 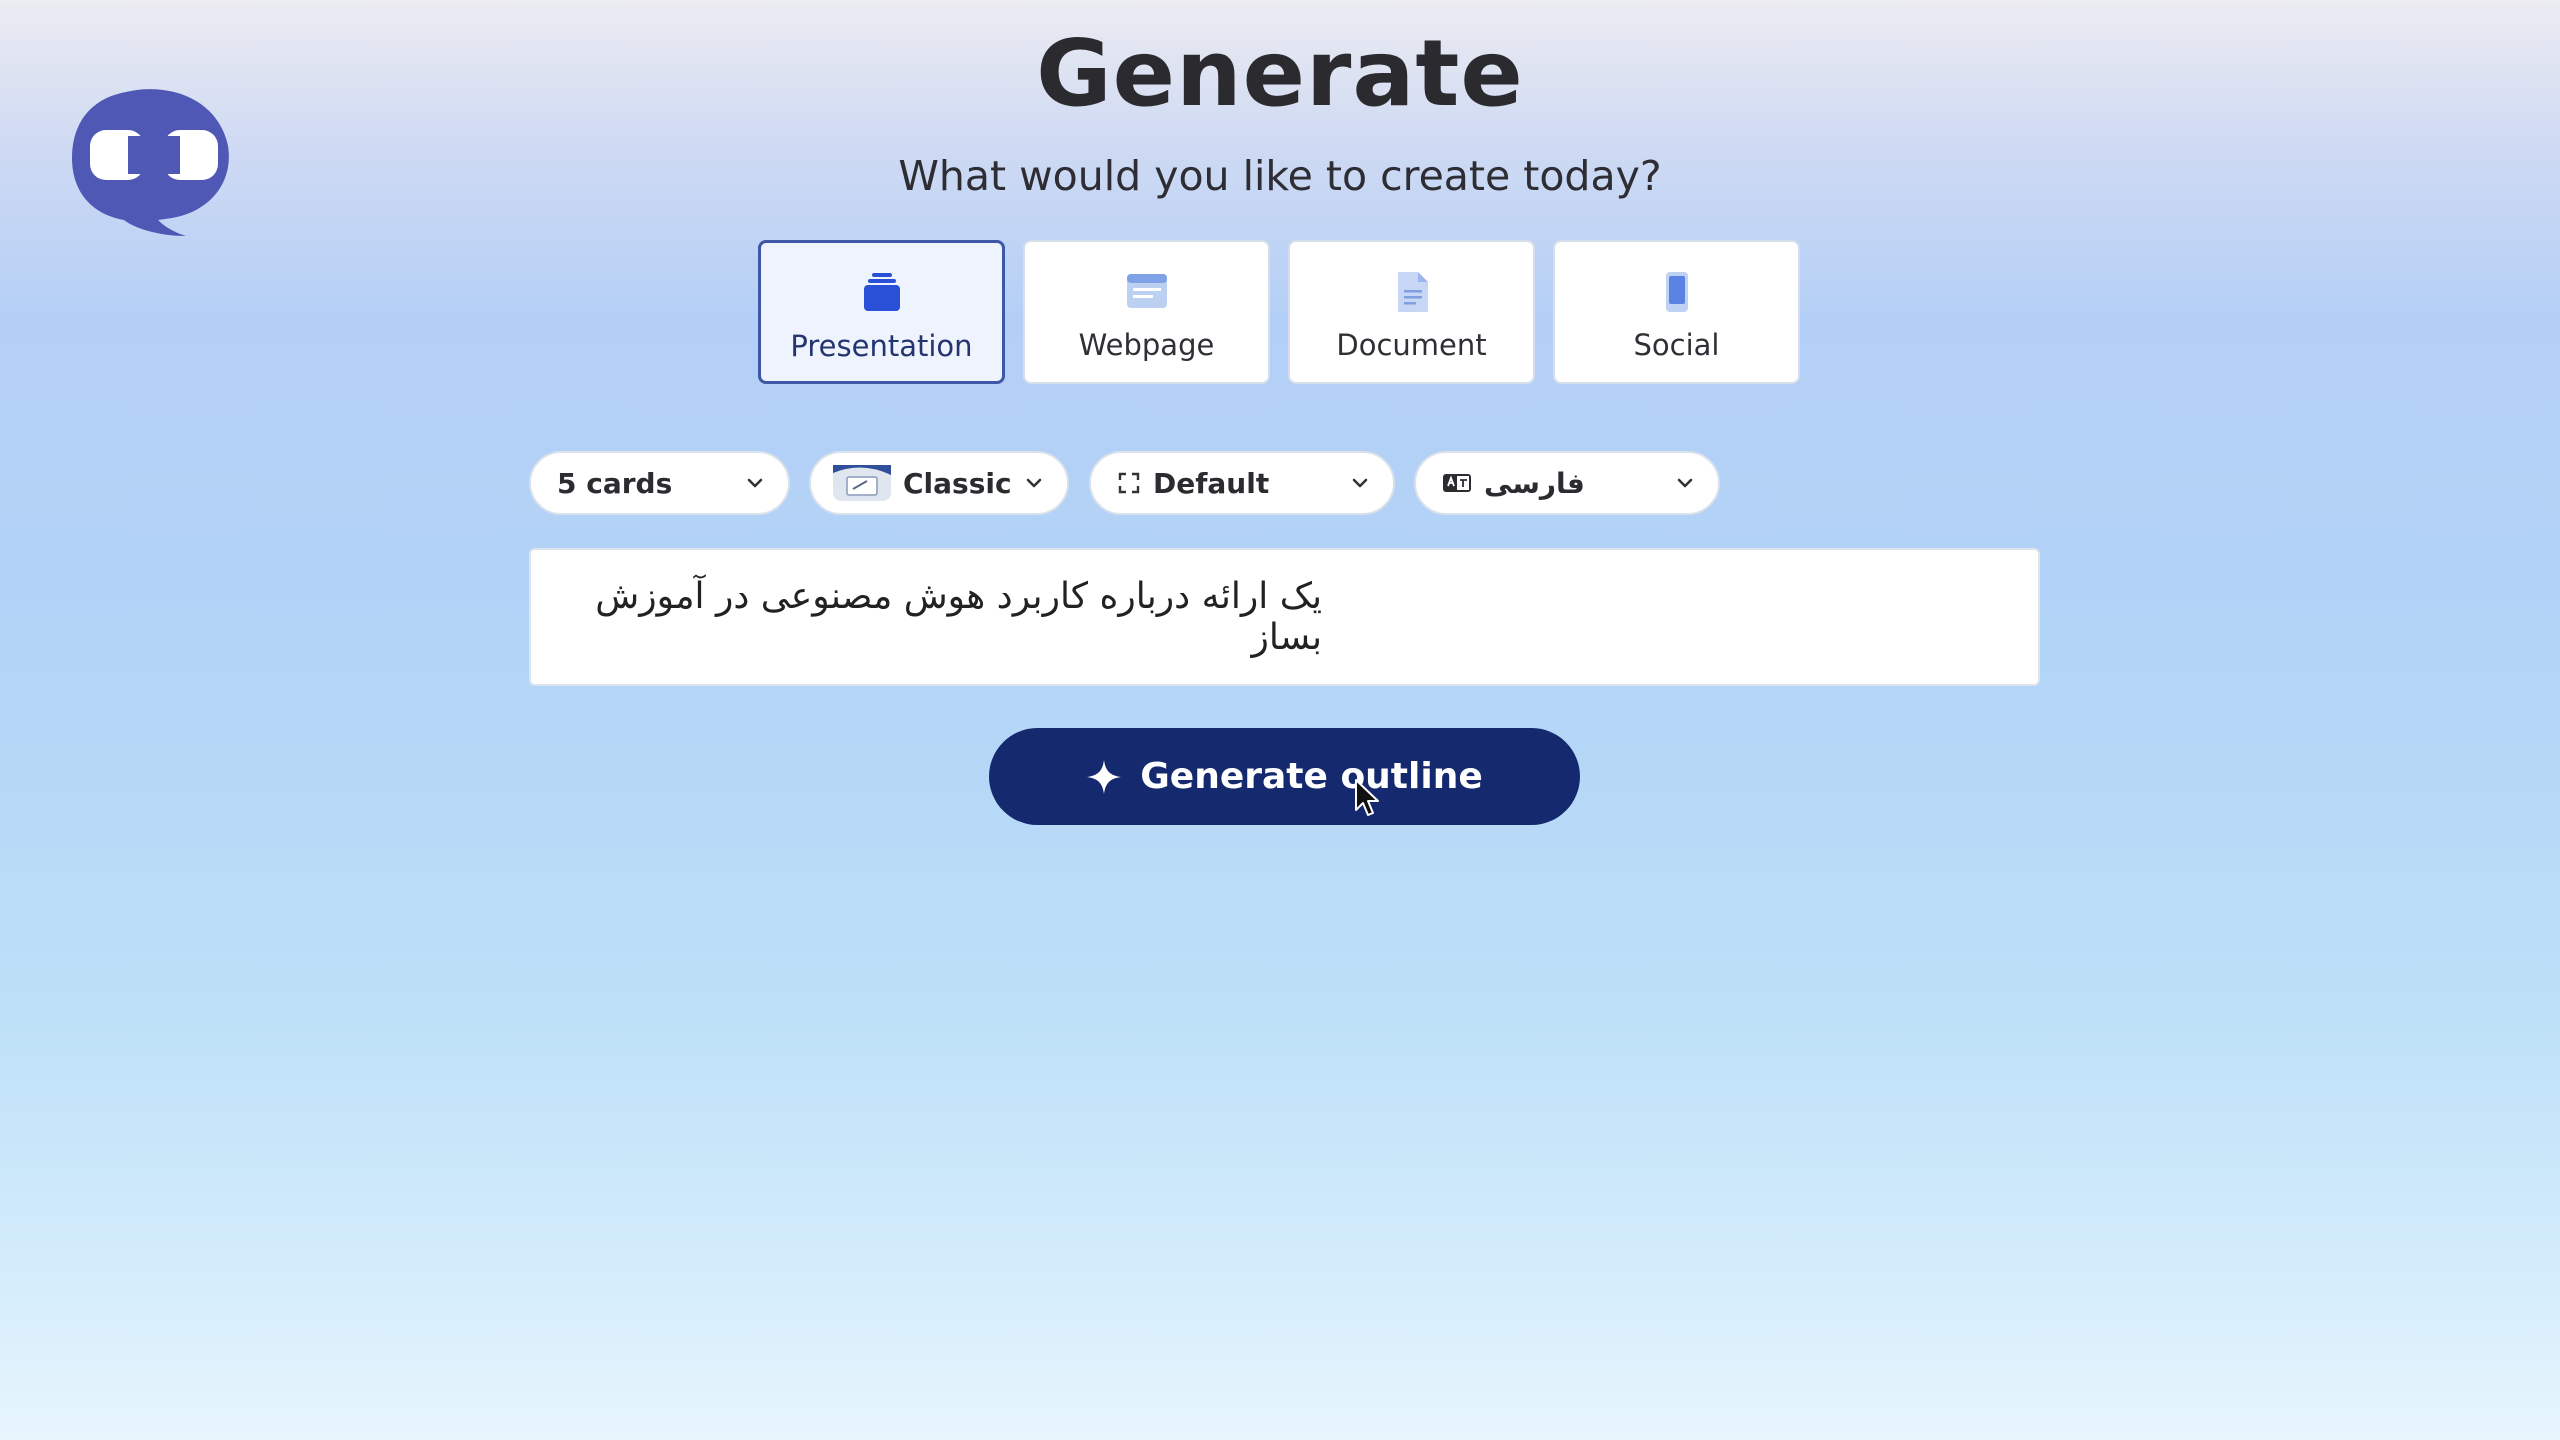 What do you see at coordinates (615, 483) in the screenshot?
I see `card-count-value: 5 cards` at bounding box center [615, 483].